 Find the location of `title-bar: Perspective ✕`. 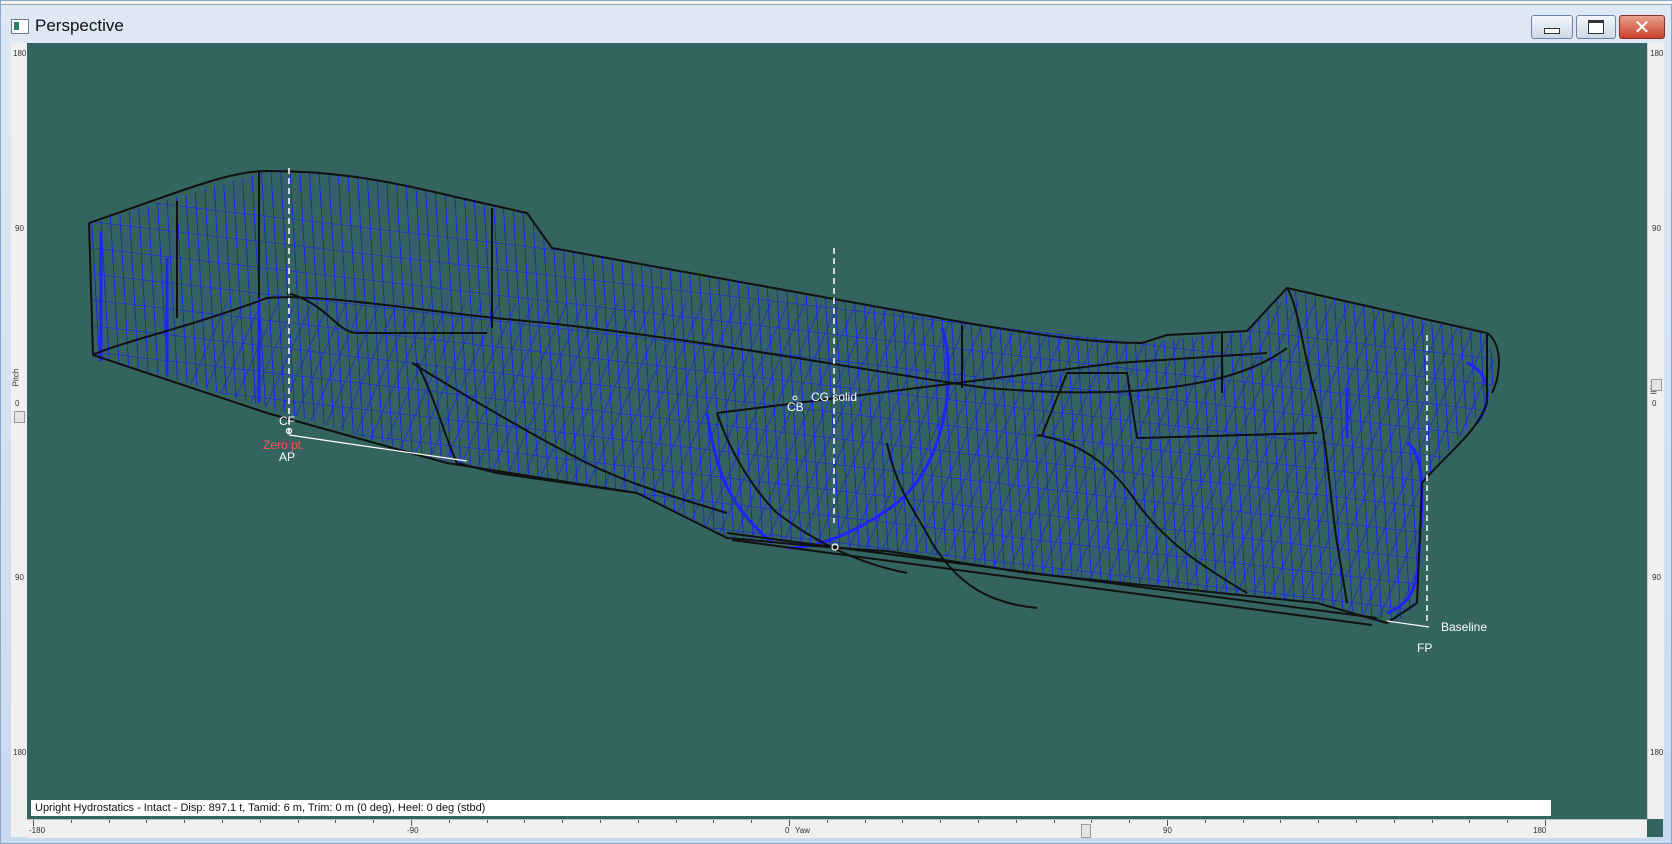

title-bar: Perspective ✕ is located at coordinates (836, 24).